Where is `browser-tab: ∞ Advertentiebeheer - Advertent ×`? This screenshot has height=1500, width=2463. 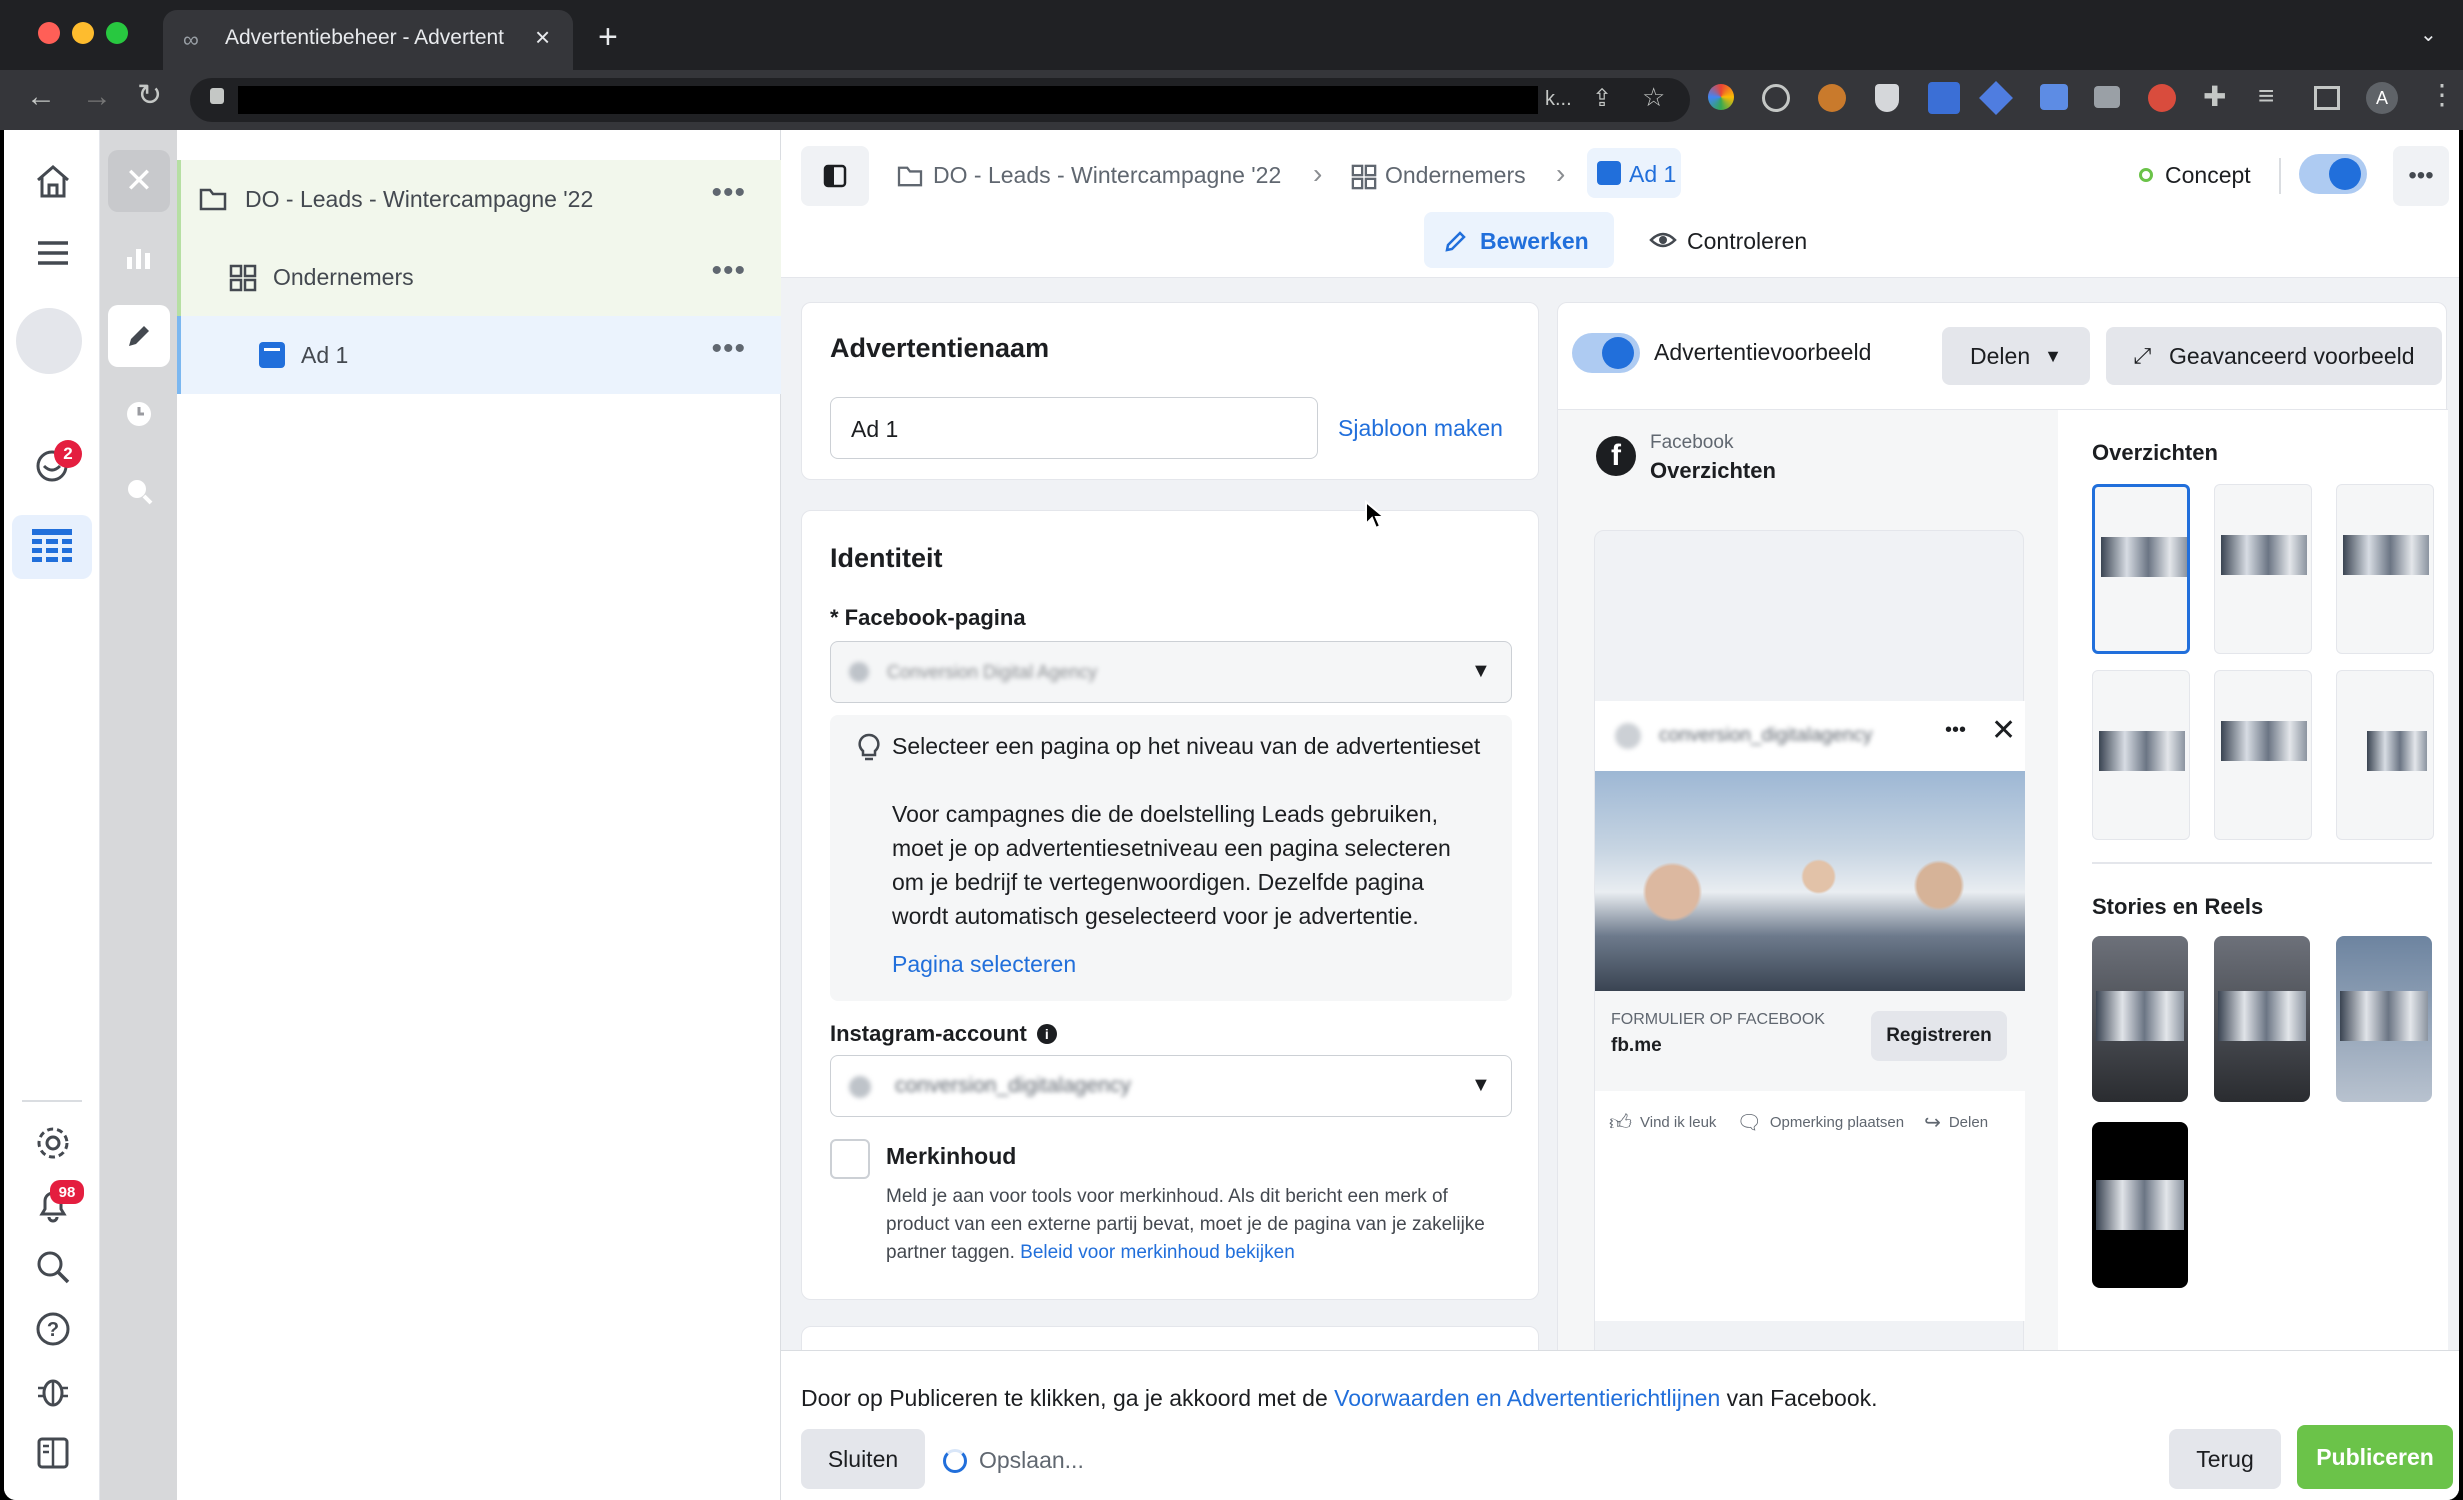
browser-tab: ∞ Advertentiebeheer - Advertent × is located at coordinates (368, 40).